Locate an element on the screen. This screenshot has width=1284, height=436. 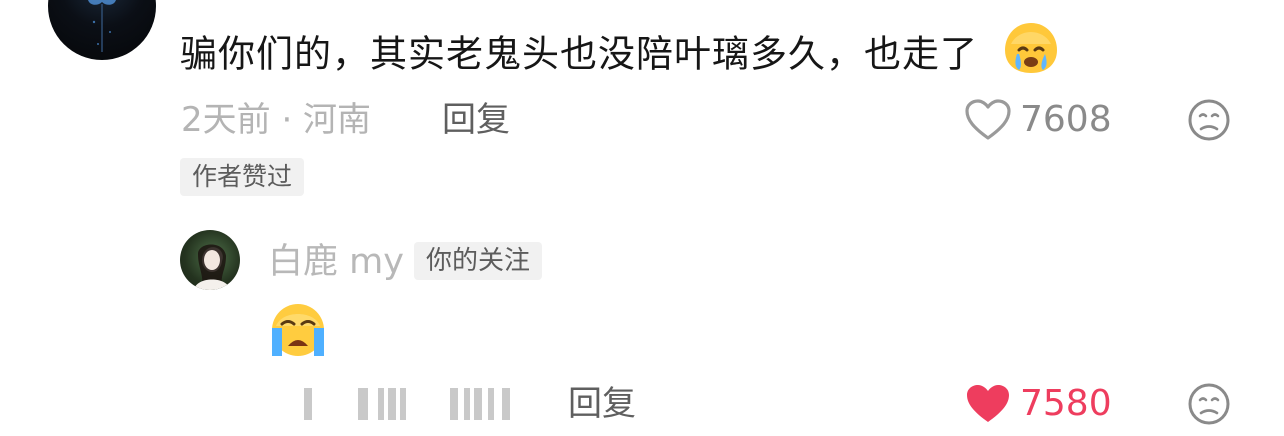
like-button is located at coordinates (989, 120).